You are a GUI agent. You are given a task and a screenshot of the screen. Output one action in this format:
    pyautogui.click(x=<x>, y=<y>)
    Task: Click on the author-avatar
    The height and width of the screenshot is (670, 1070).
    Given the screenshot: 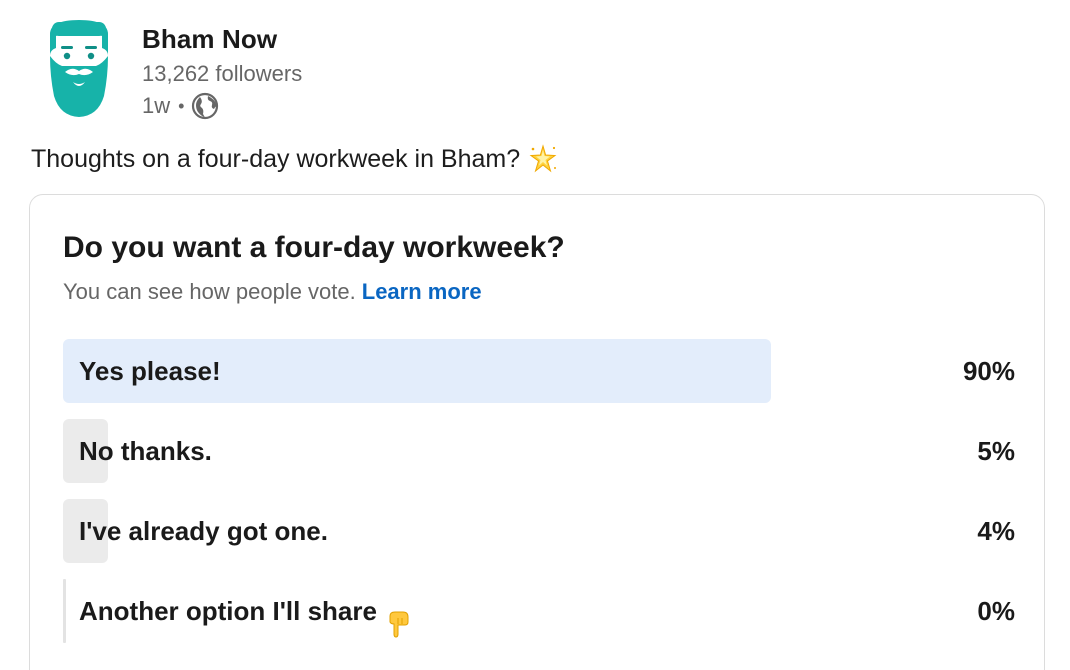 What is the action you would take?
    pyautogui.click(x=79, y=68)
    